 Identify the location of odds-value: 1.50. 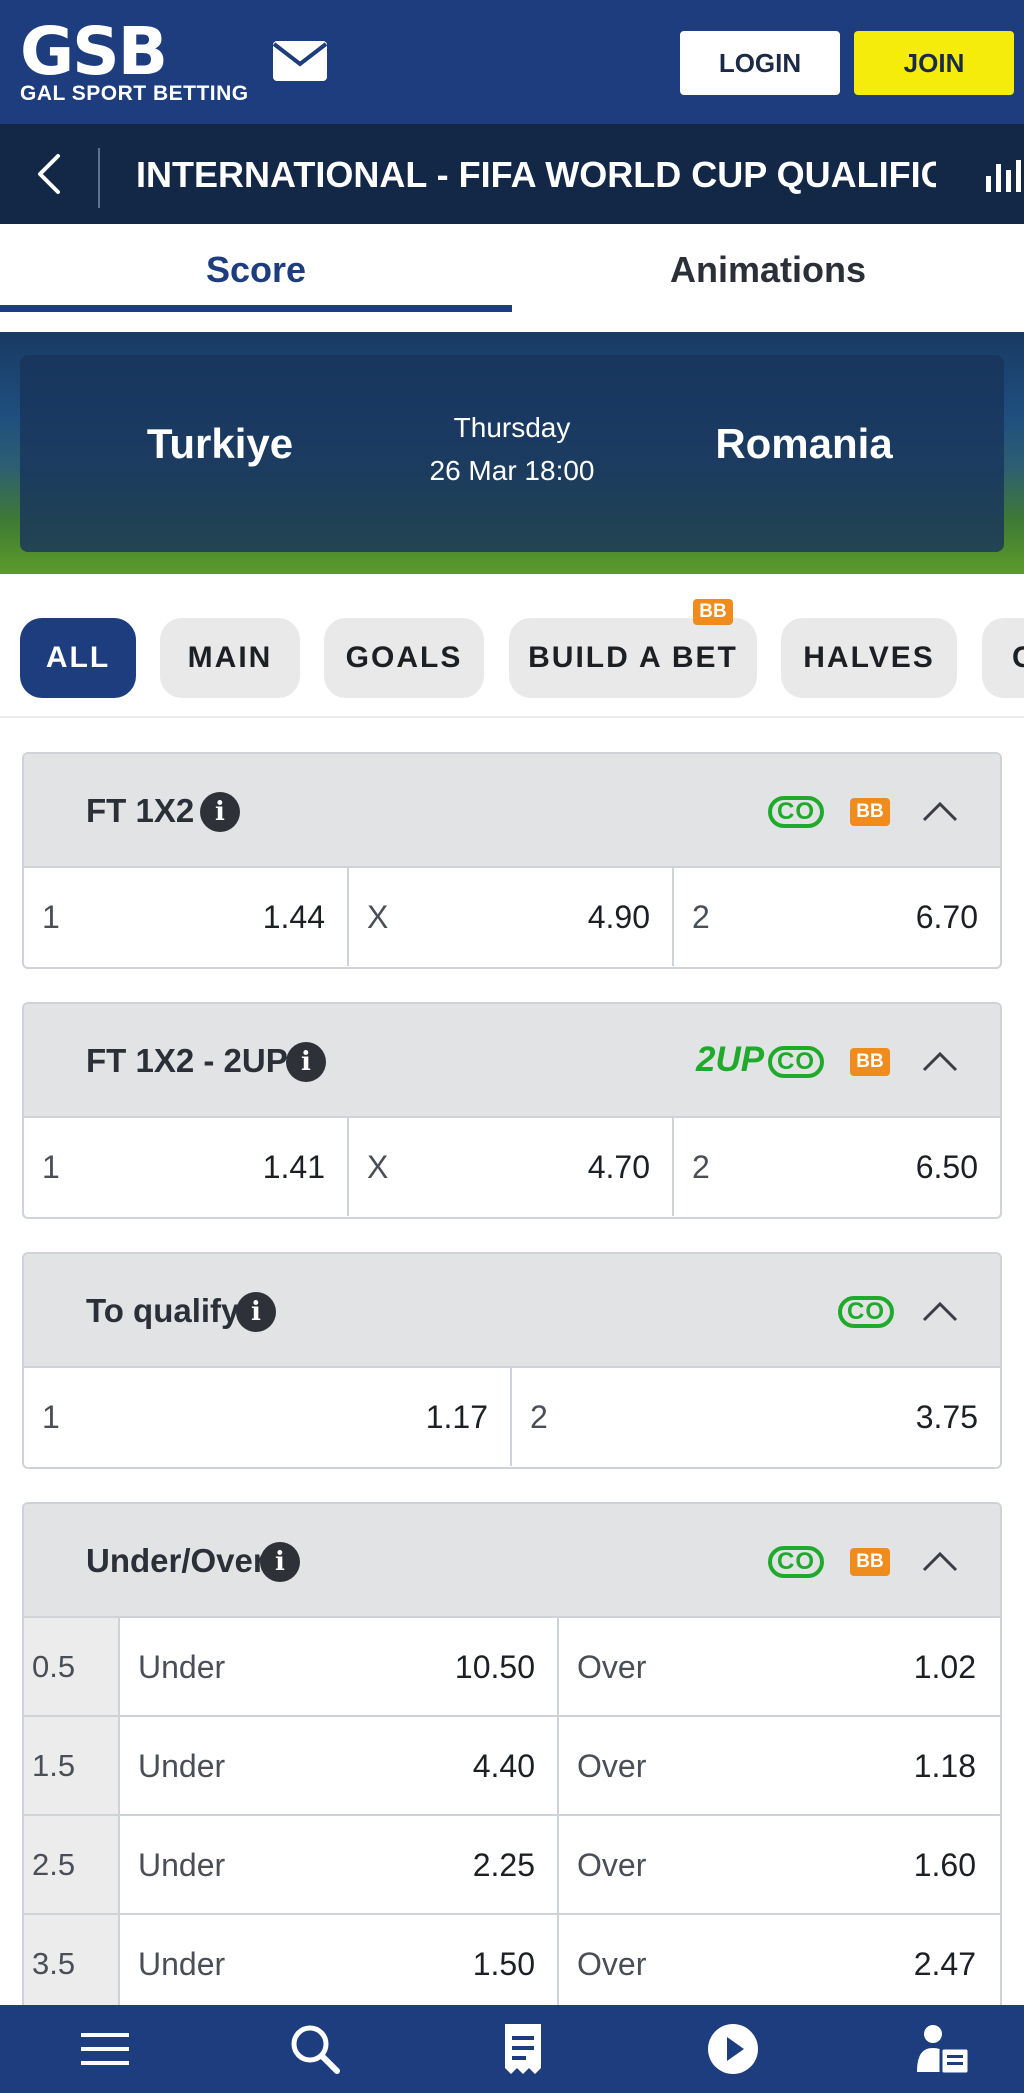
(503, 1964).